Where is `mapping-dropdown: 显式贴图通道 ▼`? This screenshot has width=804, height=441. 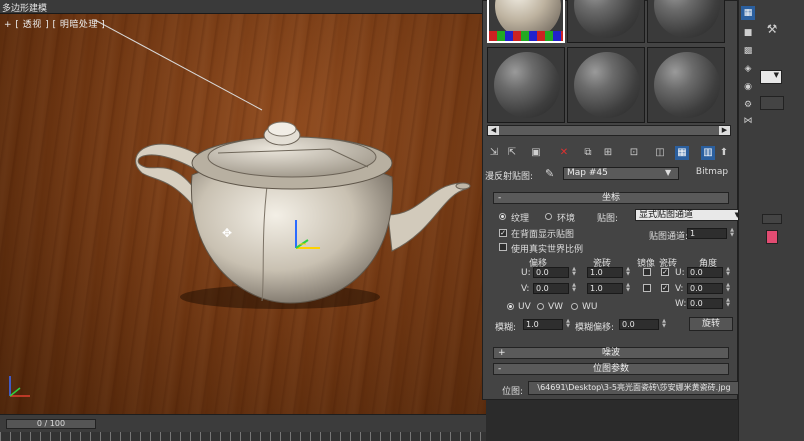 mapping-dropdown: 显式贴图通道 ▼ is located at coordinates (689, 215).